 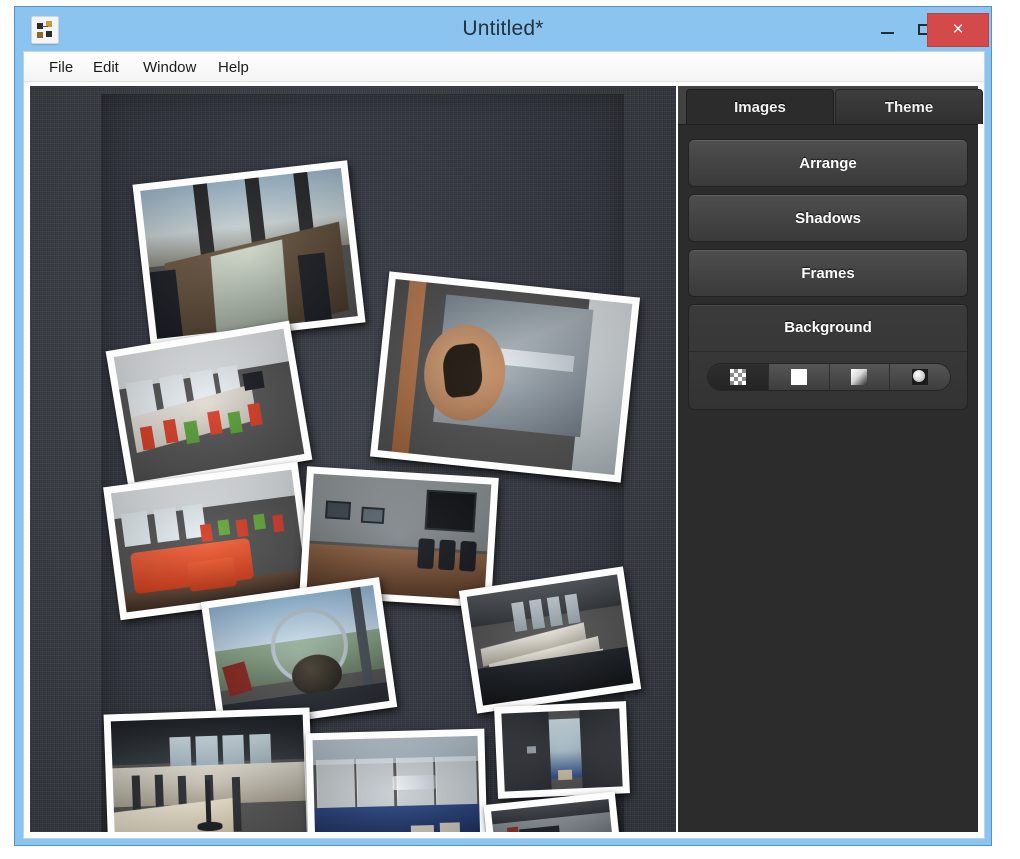 I want to click on photo-auditorium-microphone, so click(x=209, y=769).